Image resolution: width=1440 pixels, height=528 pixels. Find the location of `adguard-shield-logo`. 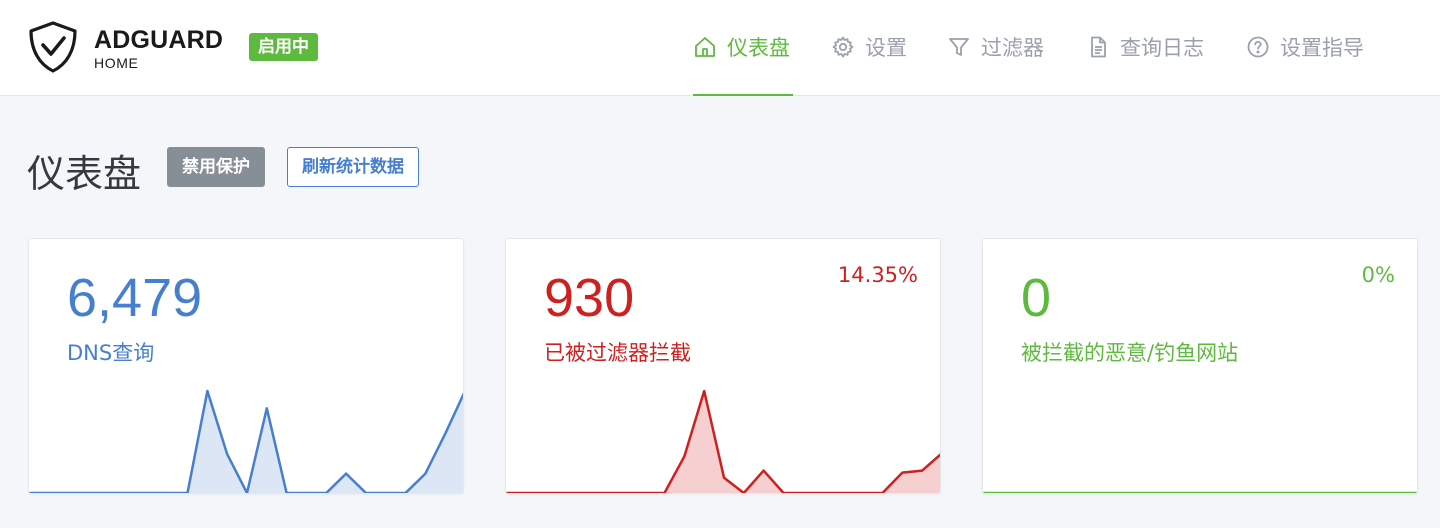

adguard-shield-logo is located at coordinates (53, 47).